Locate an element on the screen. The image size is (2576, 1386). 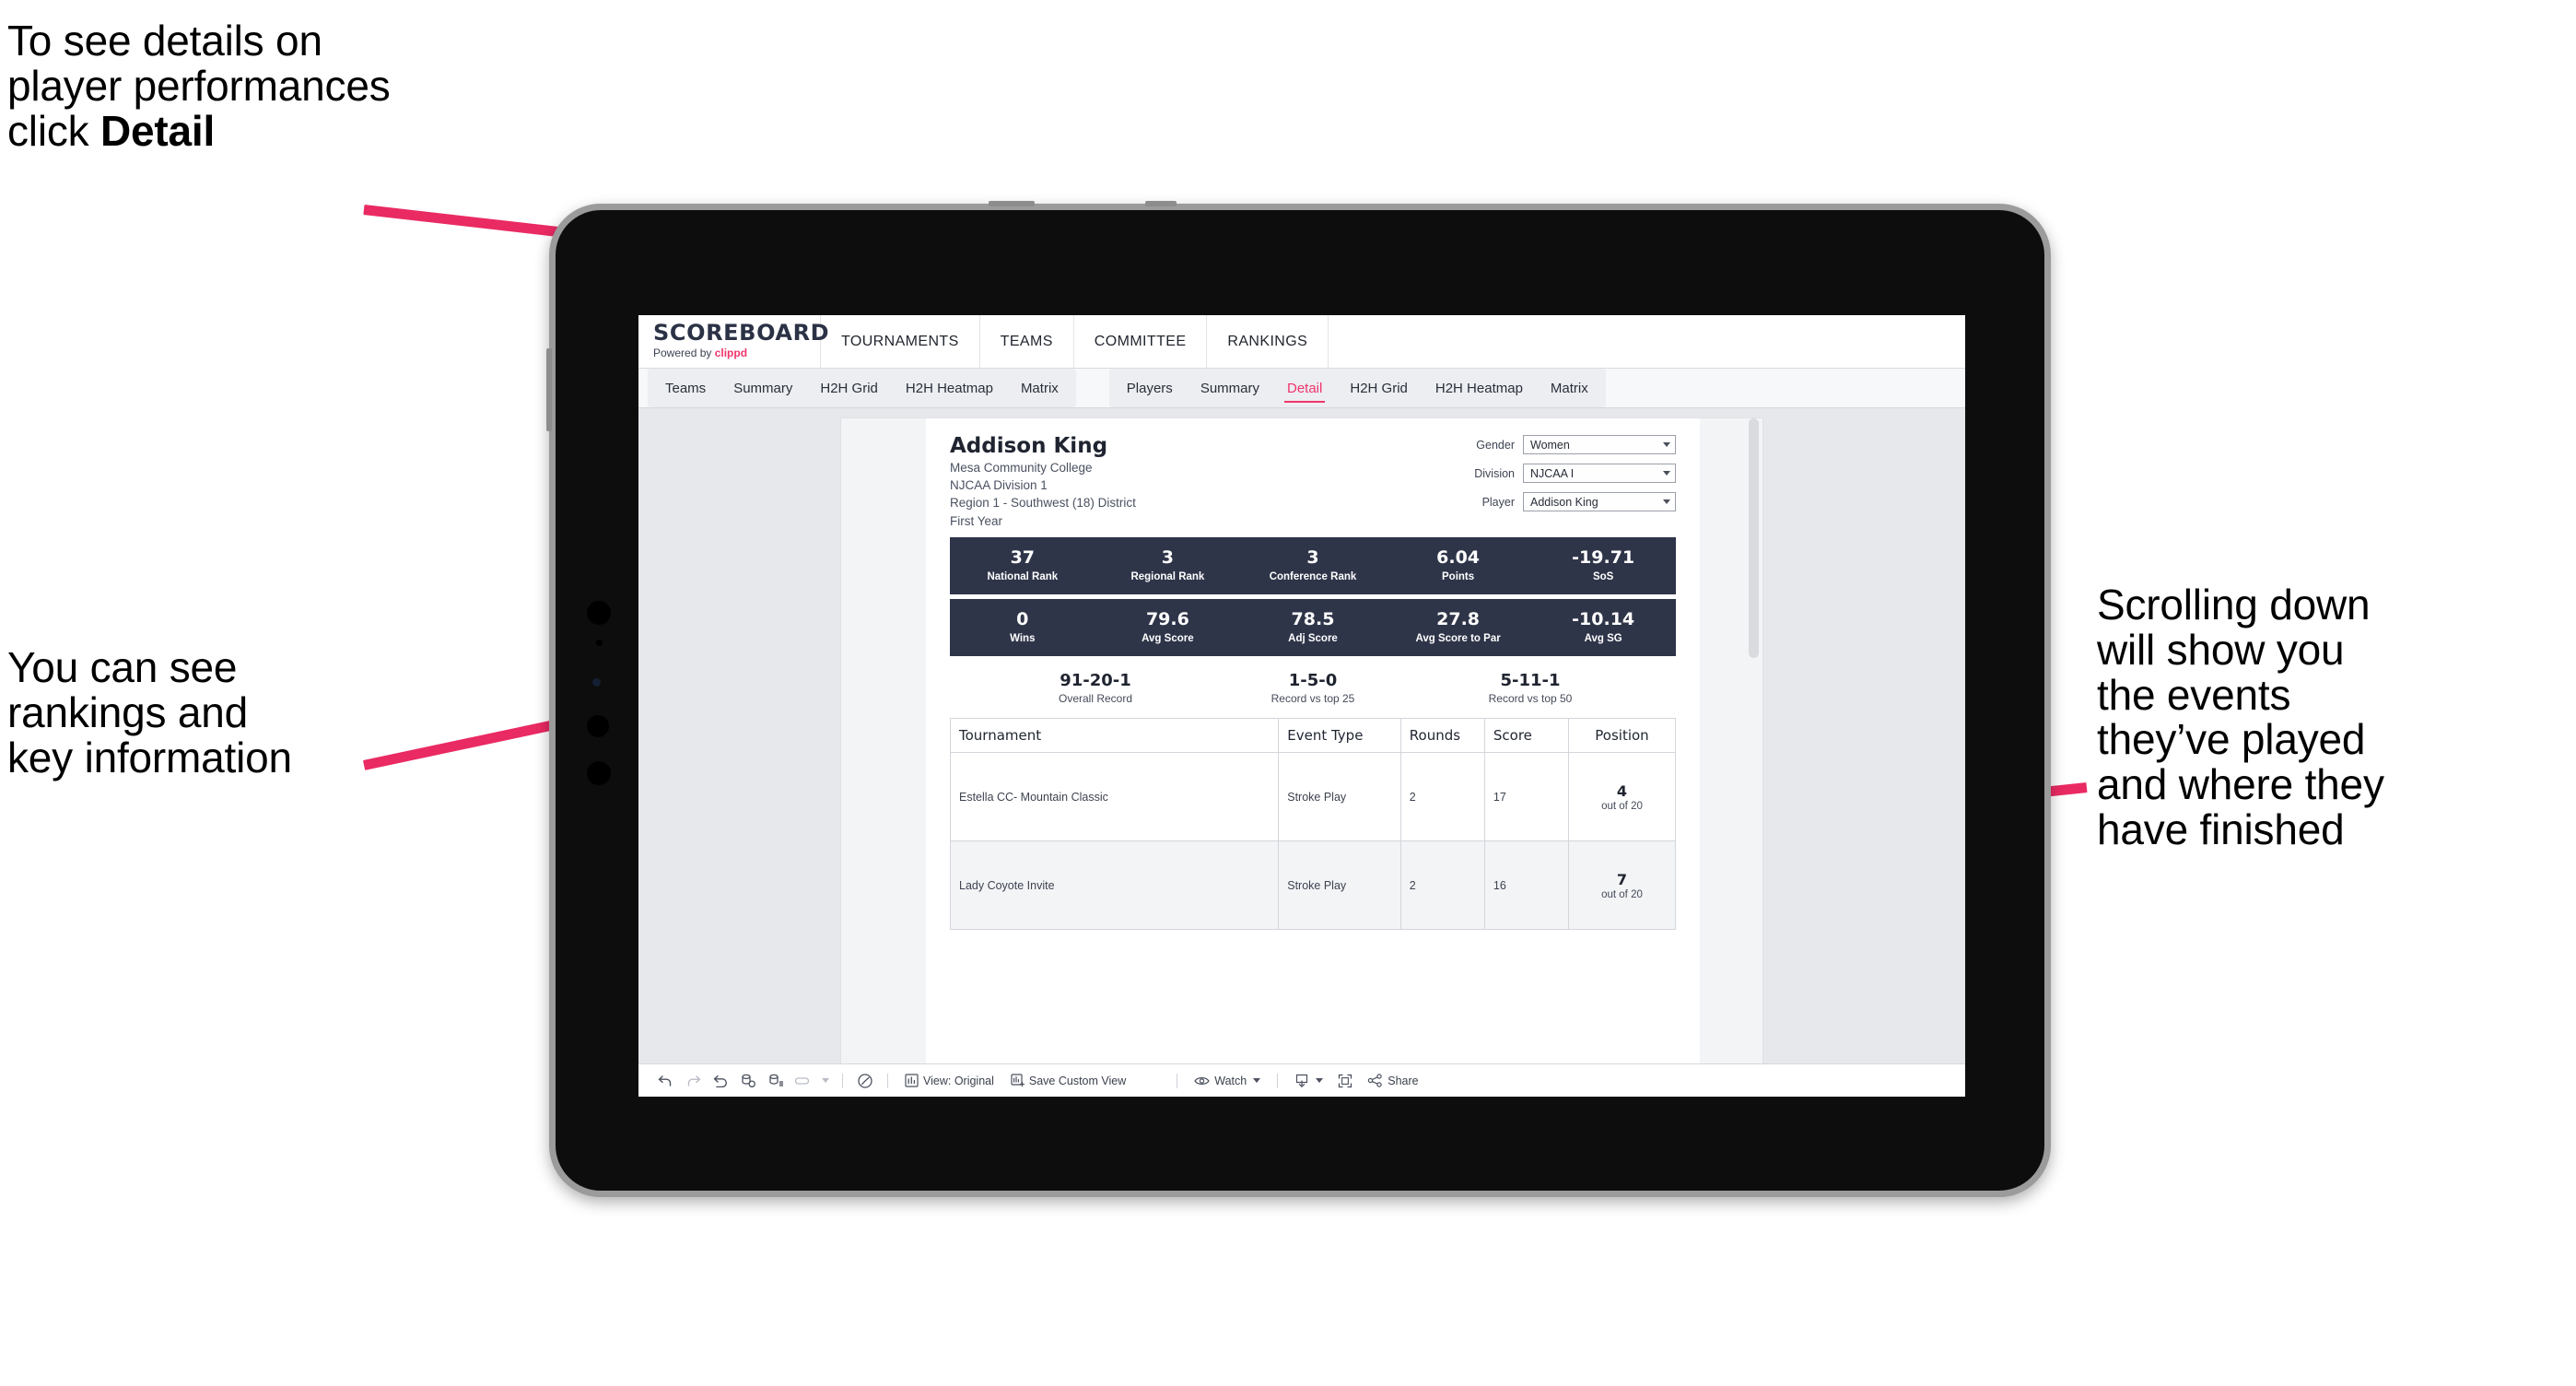
gender-label: Gender is located at coordinates (1495, 445).